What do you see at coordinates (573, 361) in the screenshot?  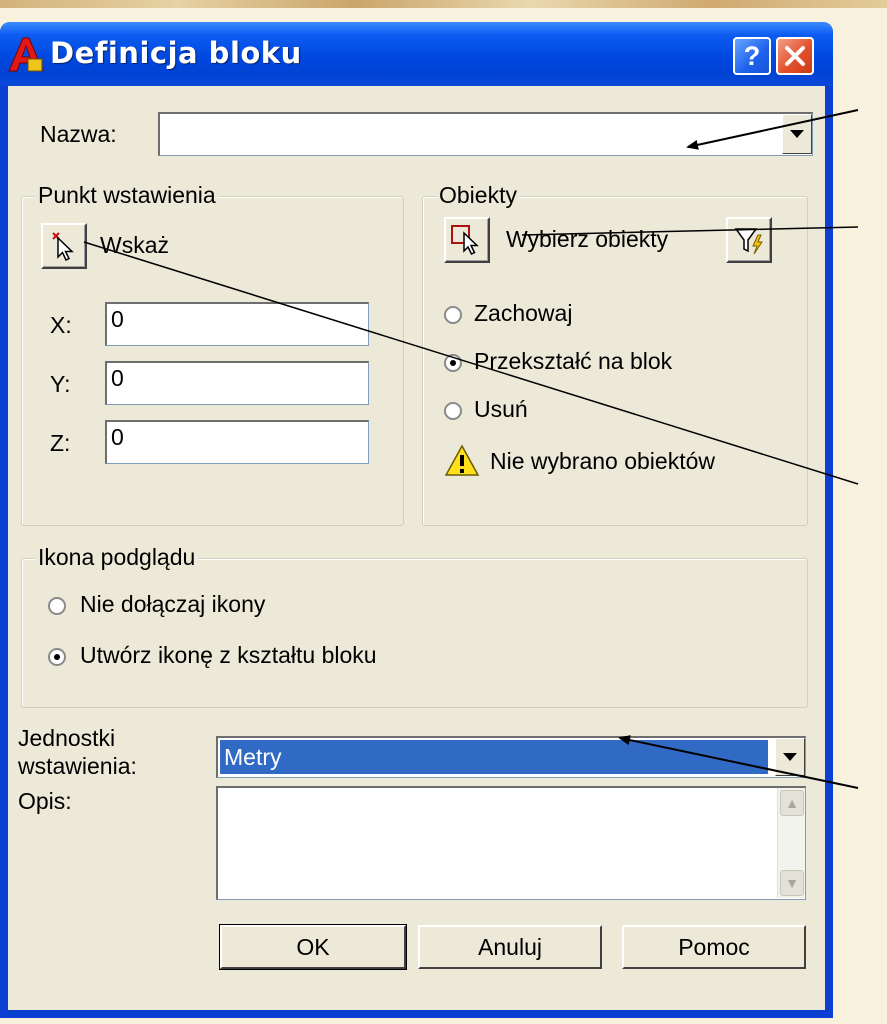 I see `convert-to-block-label: Przekształć na blok` at bounding box center [573, 361].